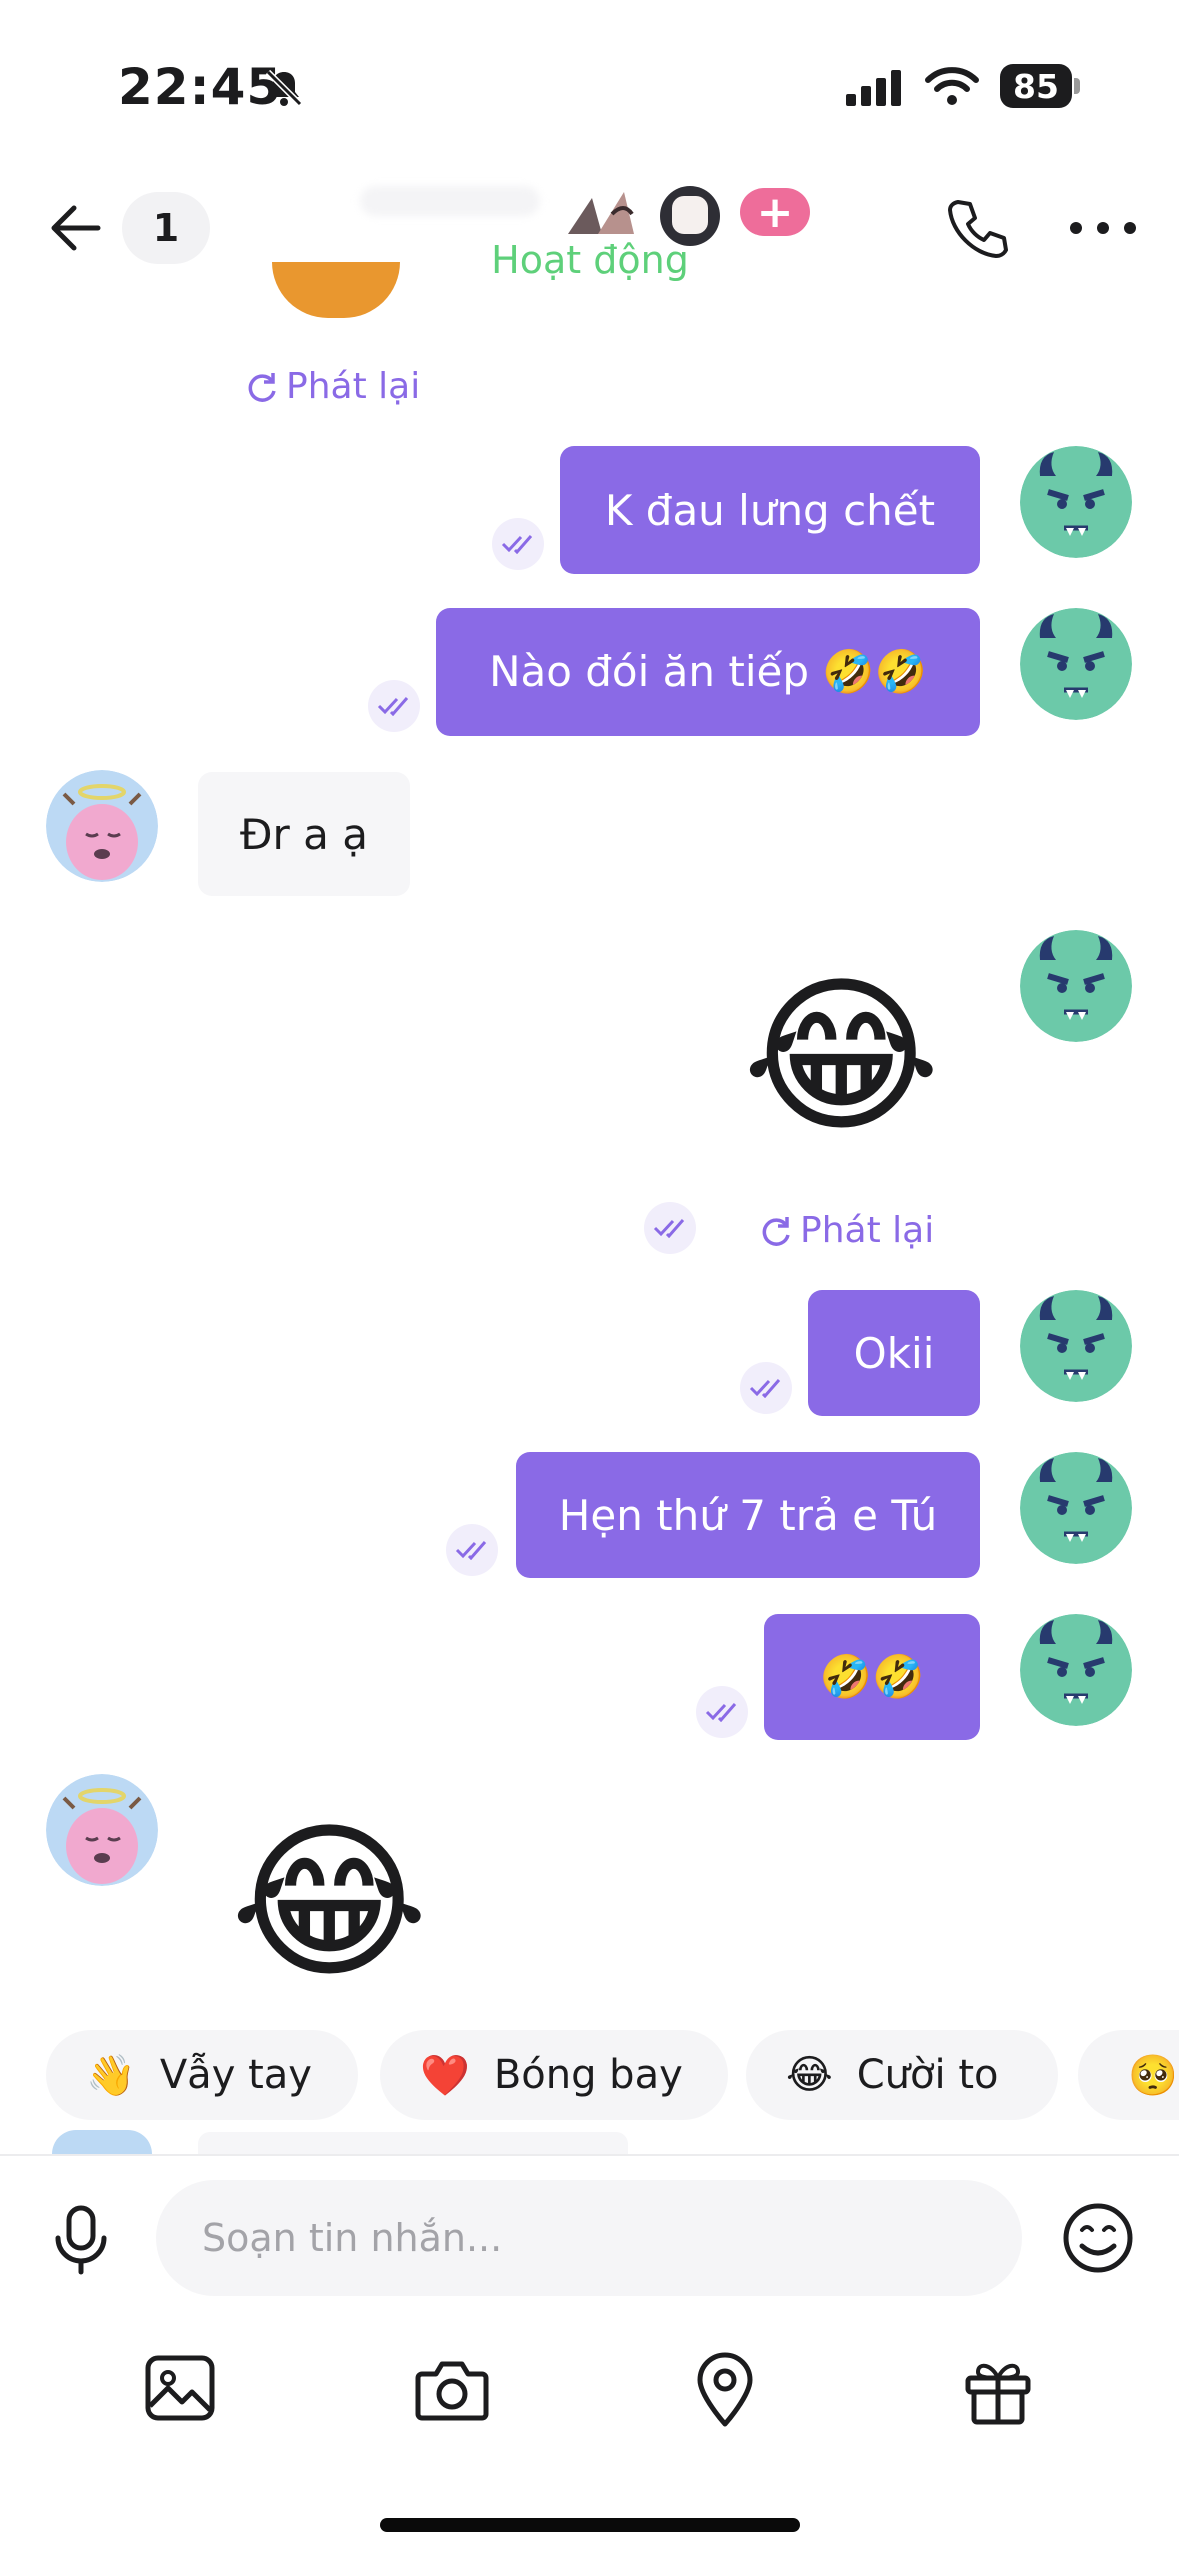  What do you see at coordinates (748, 1515) in the screenshot?
I see `message-out-4: Hẹn thứ 7 trả e Tú` at bounding box center [748, 1515].